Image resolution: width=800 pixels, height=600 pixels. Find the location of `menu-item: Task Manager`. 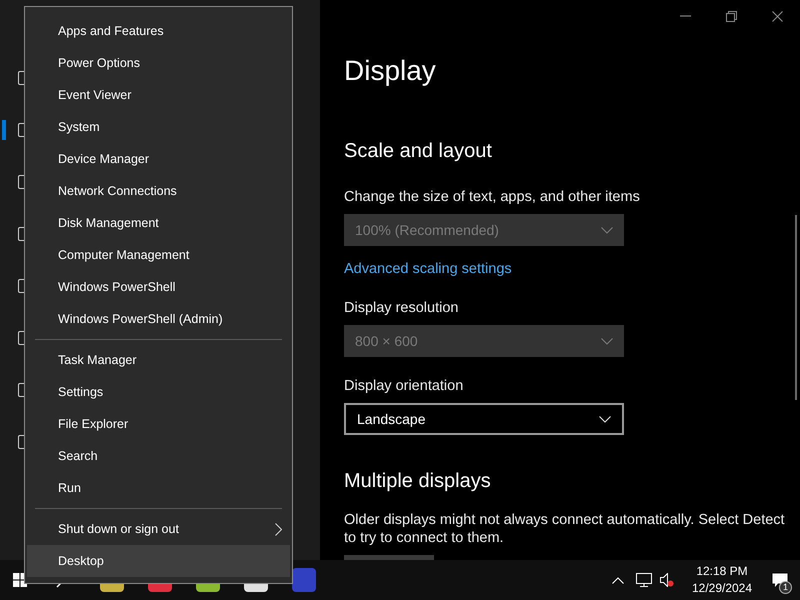

menu-item: Task Manager is located at coordinates (158, 360).